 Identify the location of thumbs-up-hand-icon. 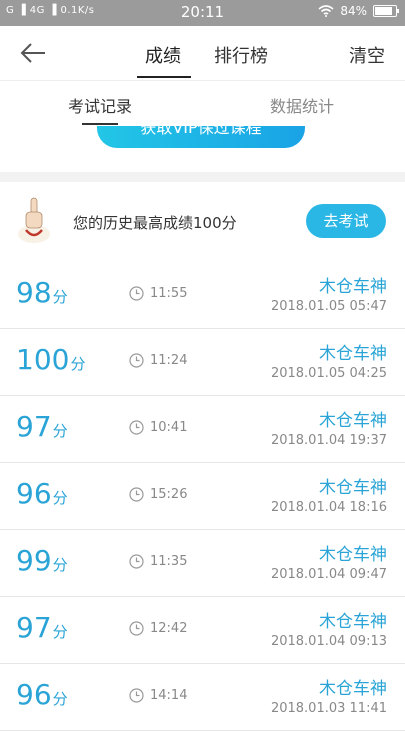
(34, 220).